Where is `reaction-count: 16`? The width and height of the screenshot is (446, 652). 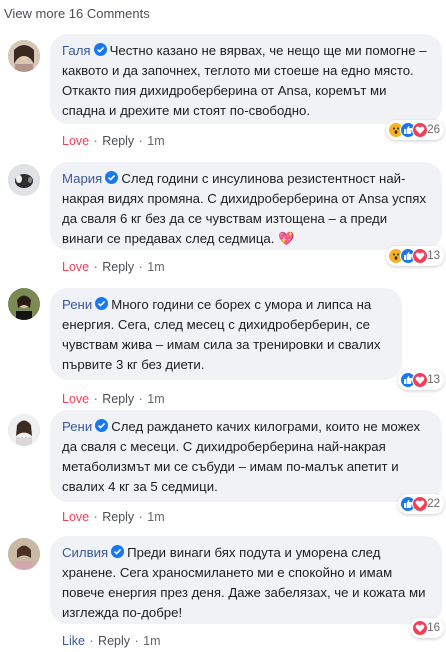 reaction-count: 16 is located at coordinates (433, 628).